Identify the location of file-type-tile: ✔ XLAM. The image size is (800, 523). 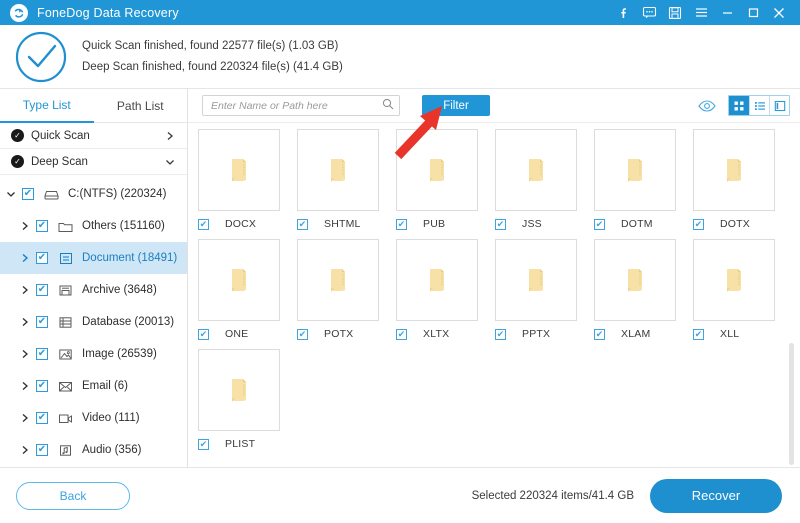
(643, 290).